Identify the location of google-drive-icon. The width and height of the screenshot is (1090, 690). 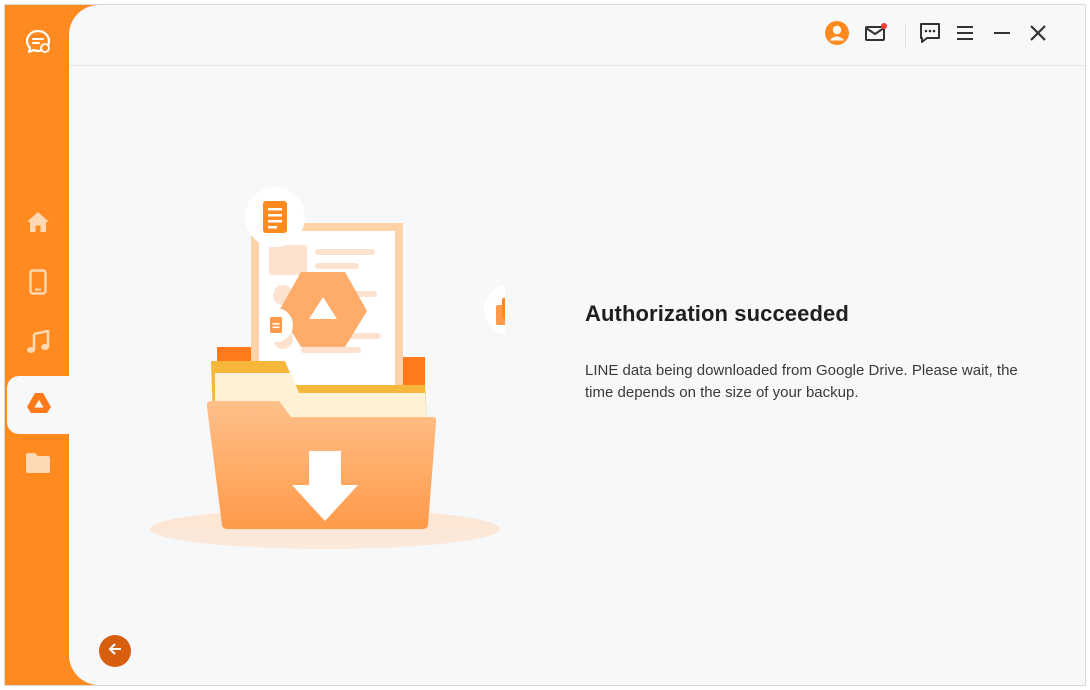
(39, 405).